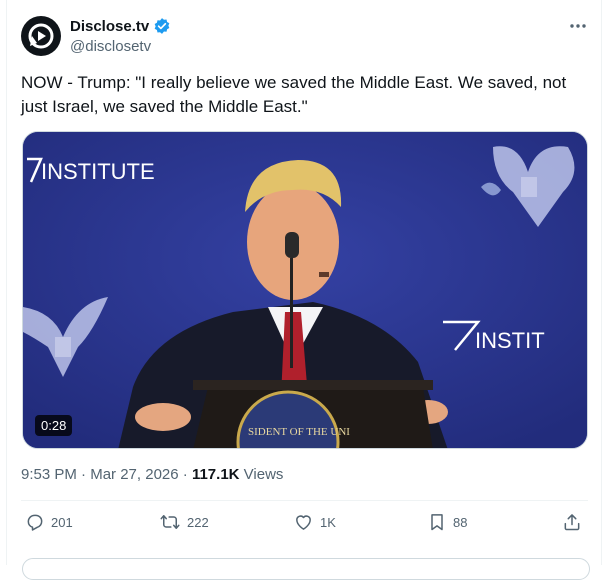  I want to click on more-options-button, so click(578, 26).